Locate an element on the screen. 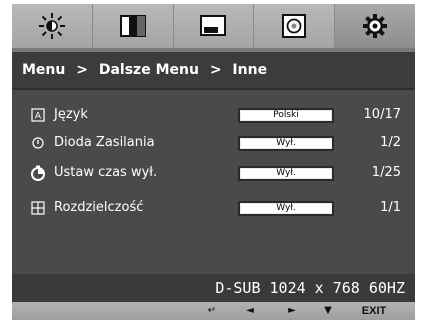 This screenshot has width=425, height=320. color-disc-icon is located at coordinates (294, 26).